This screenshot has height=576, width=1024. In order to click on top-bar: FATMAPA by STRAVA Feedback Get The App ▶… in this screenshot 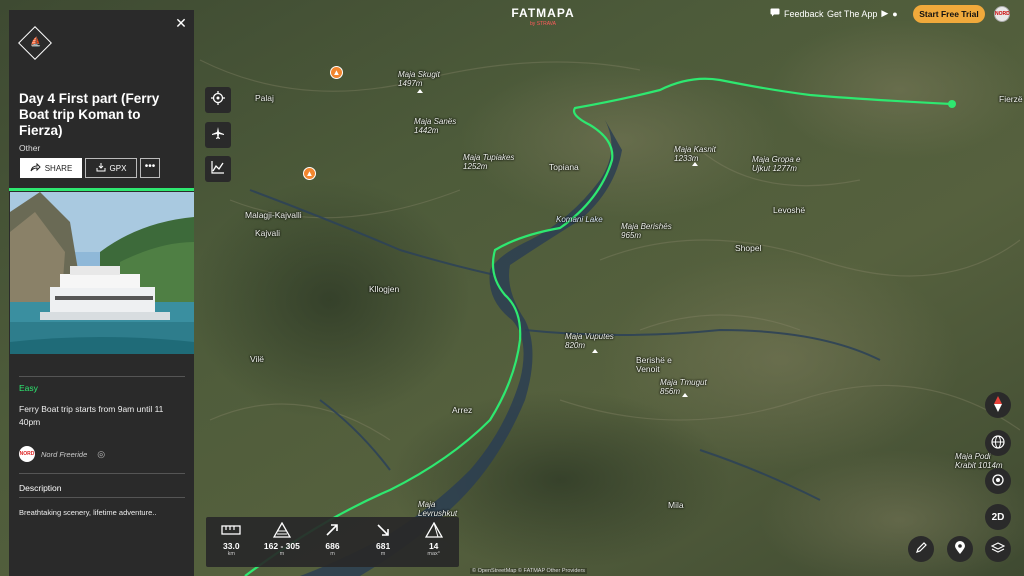, I will do `click(609, 14)`.